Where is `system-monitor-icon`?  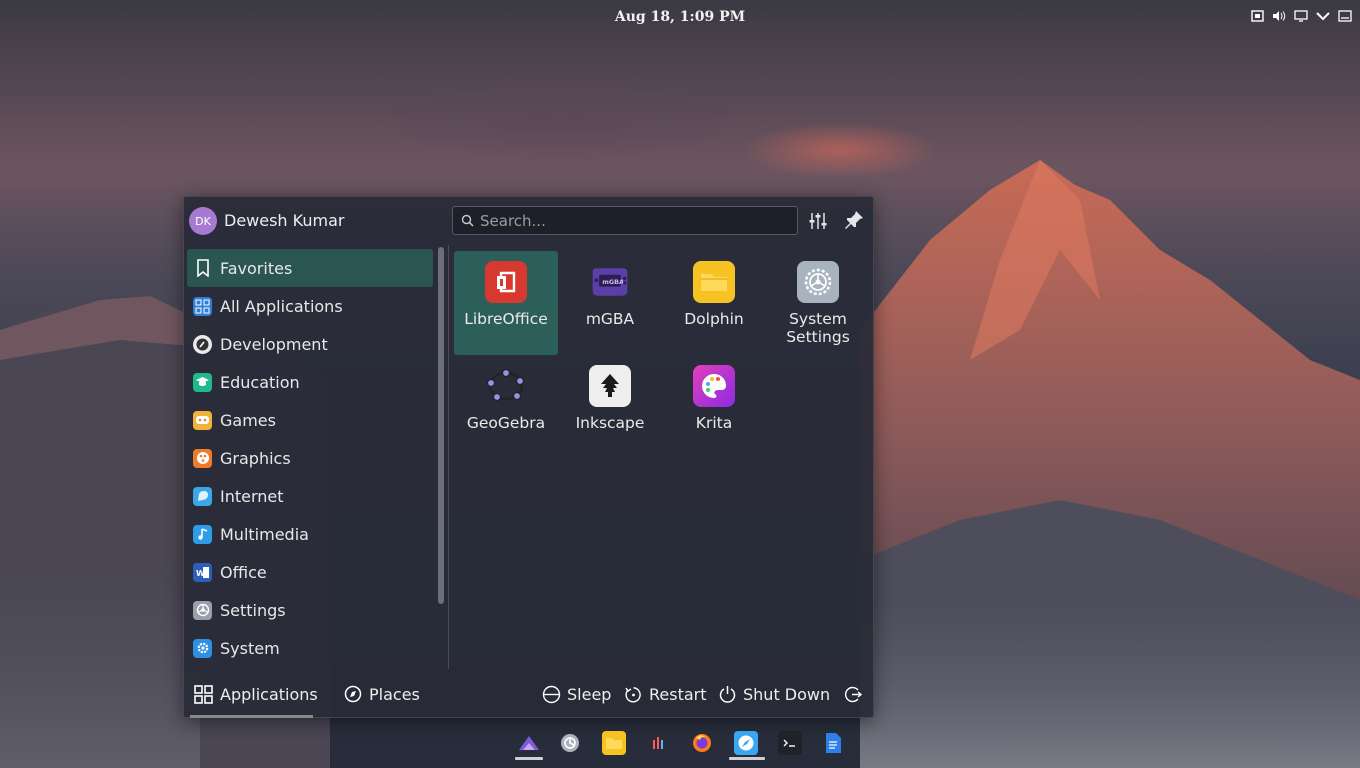
system-monitor-icon is located at coordinates (658, 743).